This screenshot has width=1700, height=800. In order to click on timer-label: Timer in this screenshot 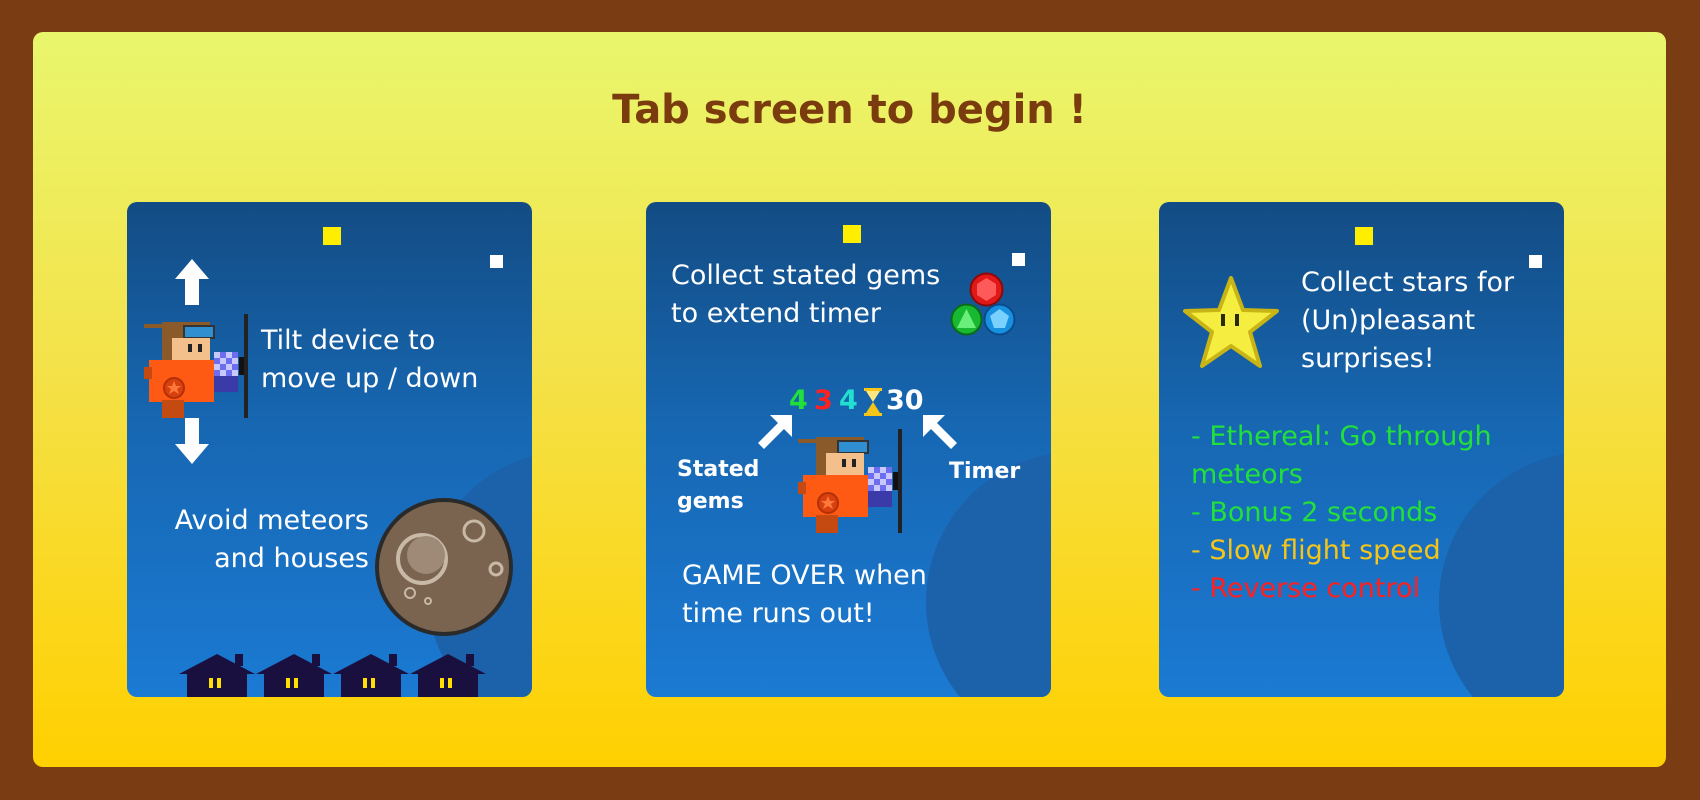, I will do `click(985, 471)`.